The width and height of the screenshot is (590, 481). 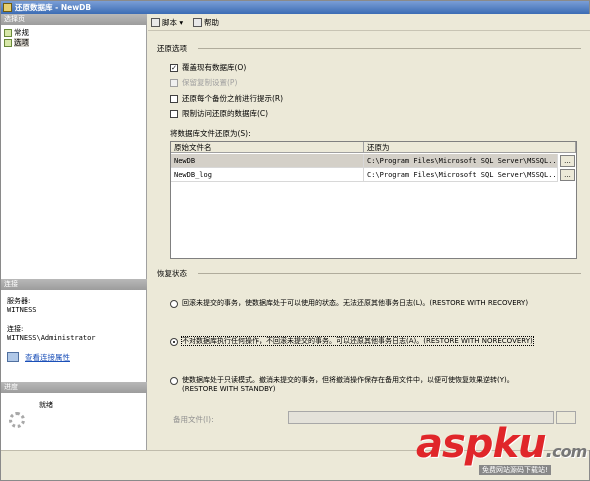 What do you see at coordinates (210, 82) in the screenshot?
I see `checkbox-label: 保留复制设置(P)` at bounding box center [210, 82].